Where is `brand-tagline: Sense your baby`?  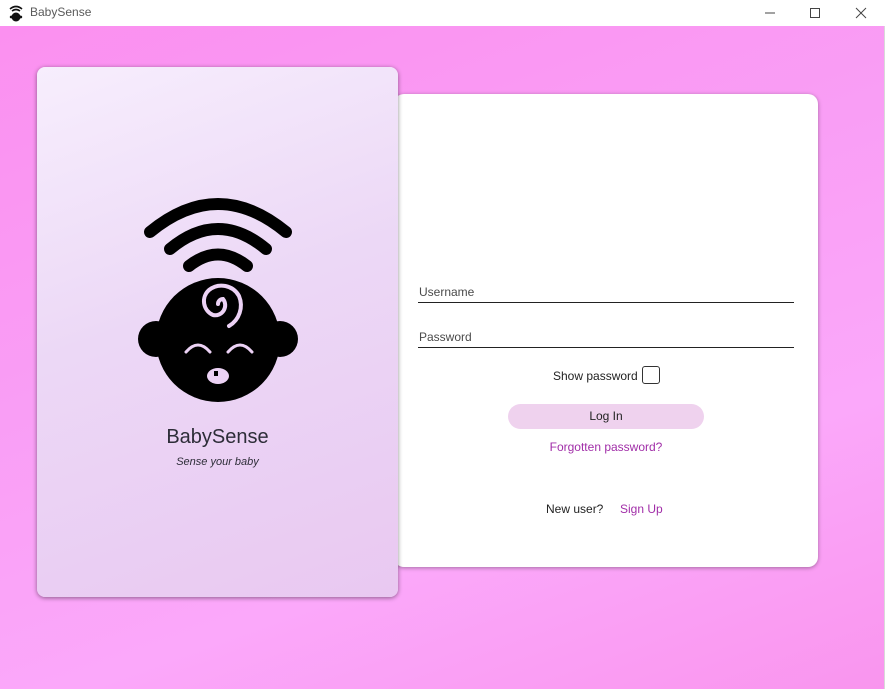 brand-tagline: Sense your baby is located at coordinates (217, 462).